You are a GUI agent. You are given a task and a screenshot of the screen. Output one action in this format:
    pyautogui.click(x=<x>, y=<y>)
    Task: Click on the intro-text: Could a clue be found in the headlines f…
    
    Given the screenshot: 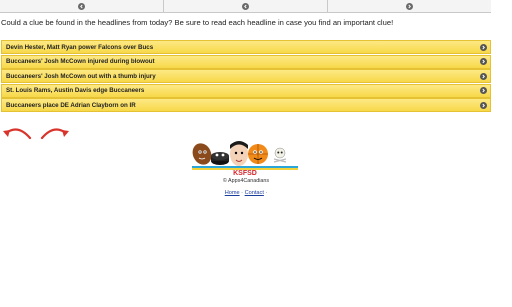 What is the action you would take?
    pyautogui.click(x=197, y=22)
    